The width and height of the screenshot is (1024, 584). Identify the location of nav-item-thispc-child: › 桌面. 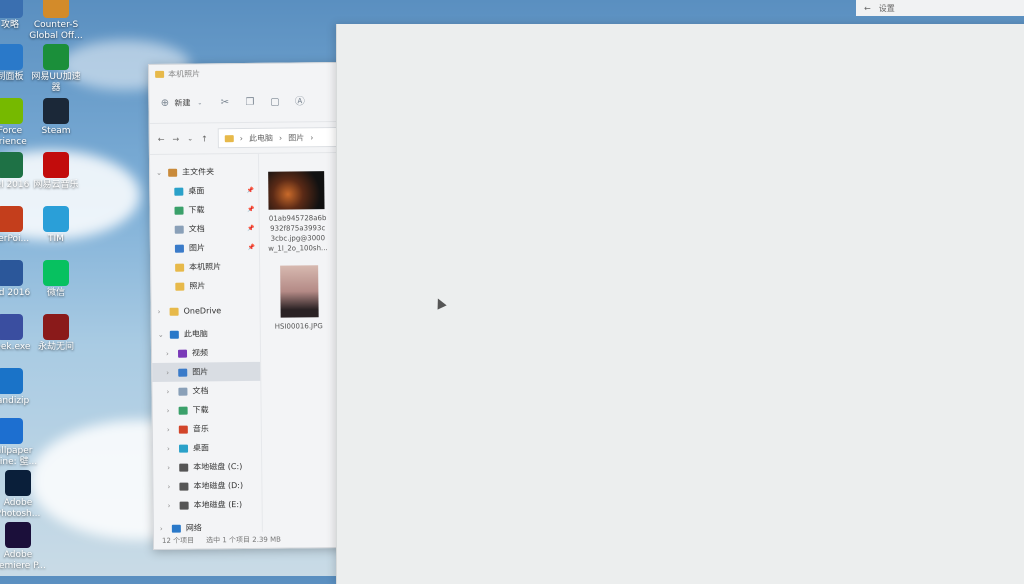
(207, 448).